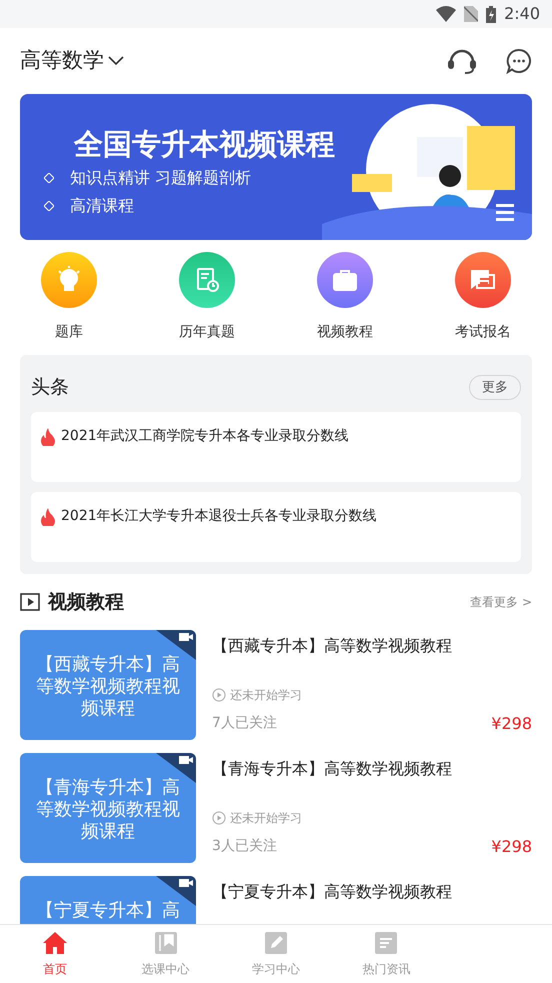 This screenshot has height=983, width=552. I want to click on tab: 首页, so click(55, 954).